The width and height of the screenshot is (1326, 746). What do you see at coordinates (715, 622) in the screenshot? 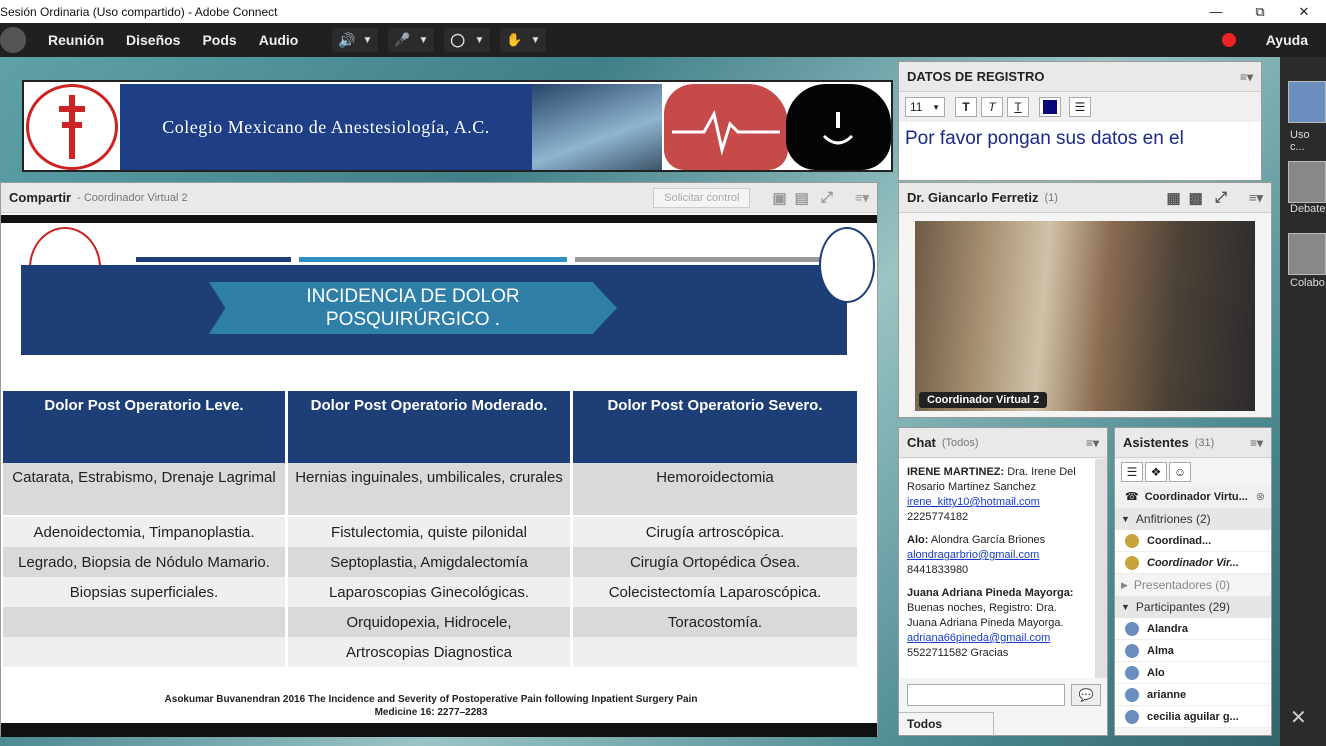
I see `table-cell: Toracostomía.` at bounding box center [715, 622].